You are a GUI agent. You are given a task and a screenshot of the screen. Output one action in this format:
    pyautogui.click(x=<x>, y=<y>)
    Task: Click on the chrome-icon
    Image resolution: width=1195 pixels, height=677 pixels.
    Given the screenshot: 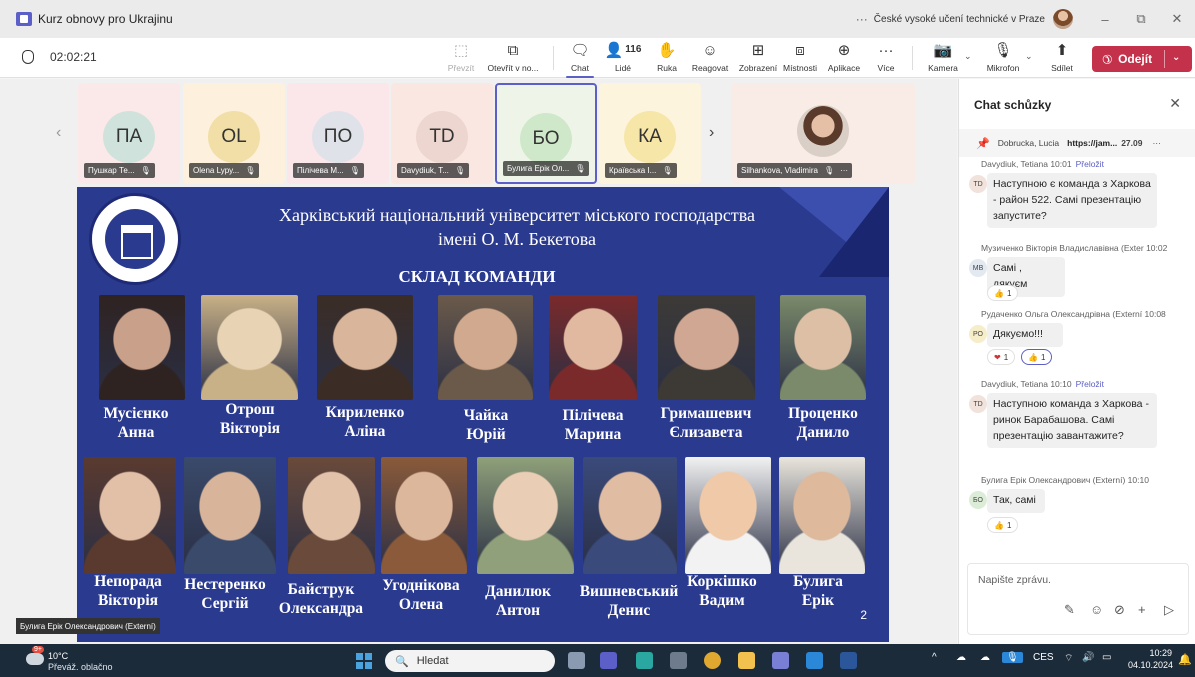 What is the action you would take?
    pyautogui.click(x=712, y=660)
    